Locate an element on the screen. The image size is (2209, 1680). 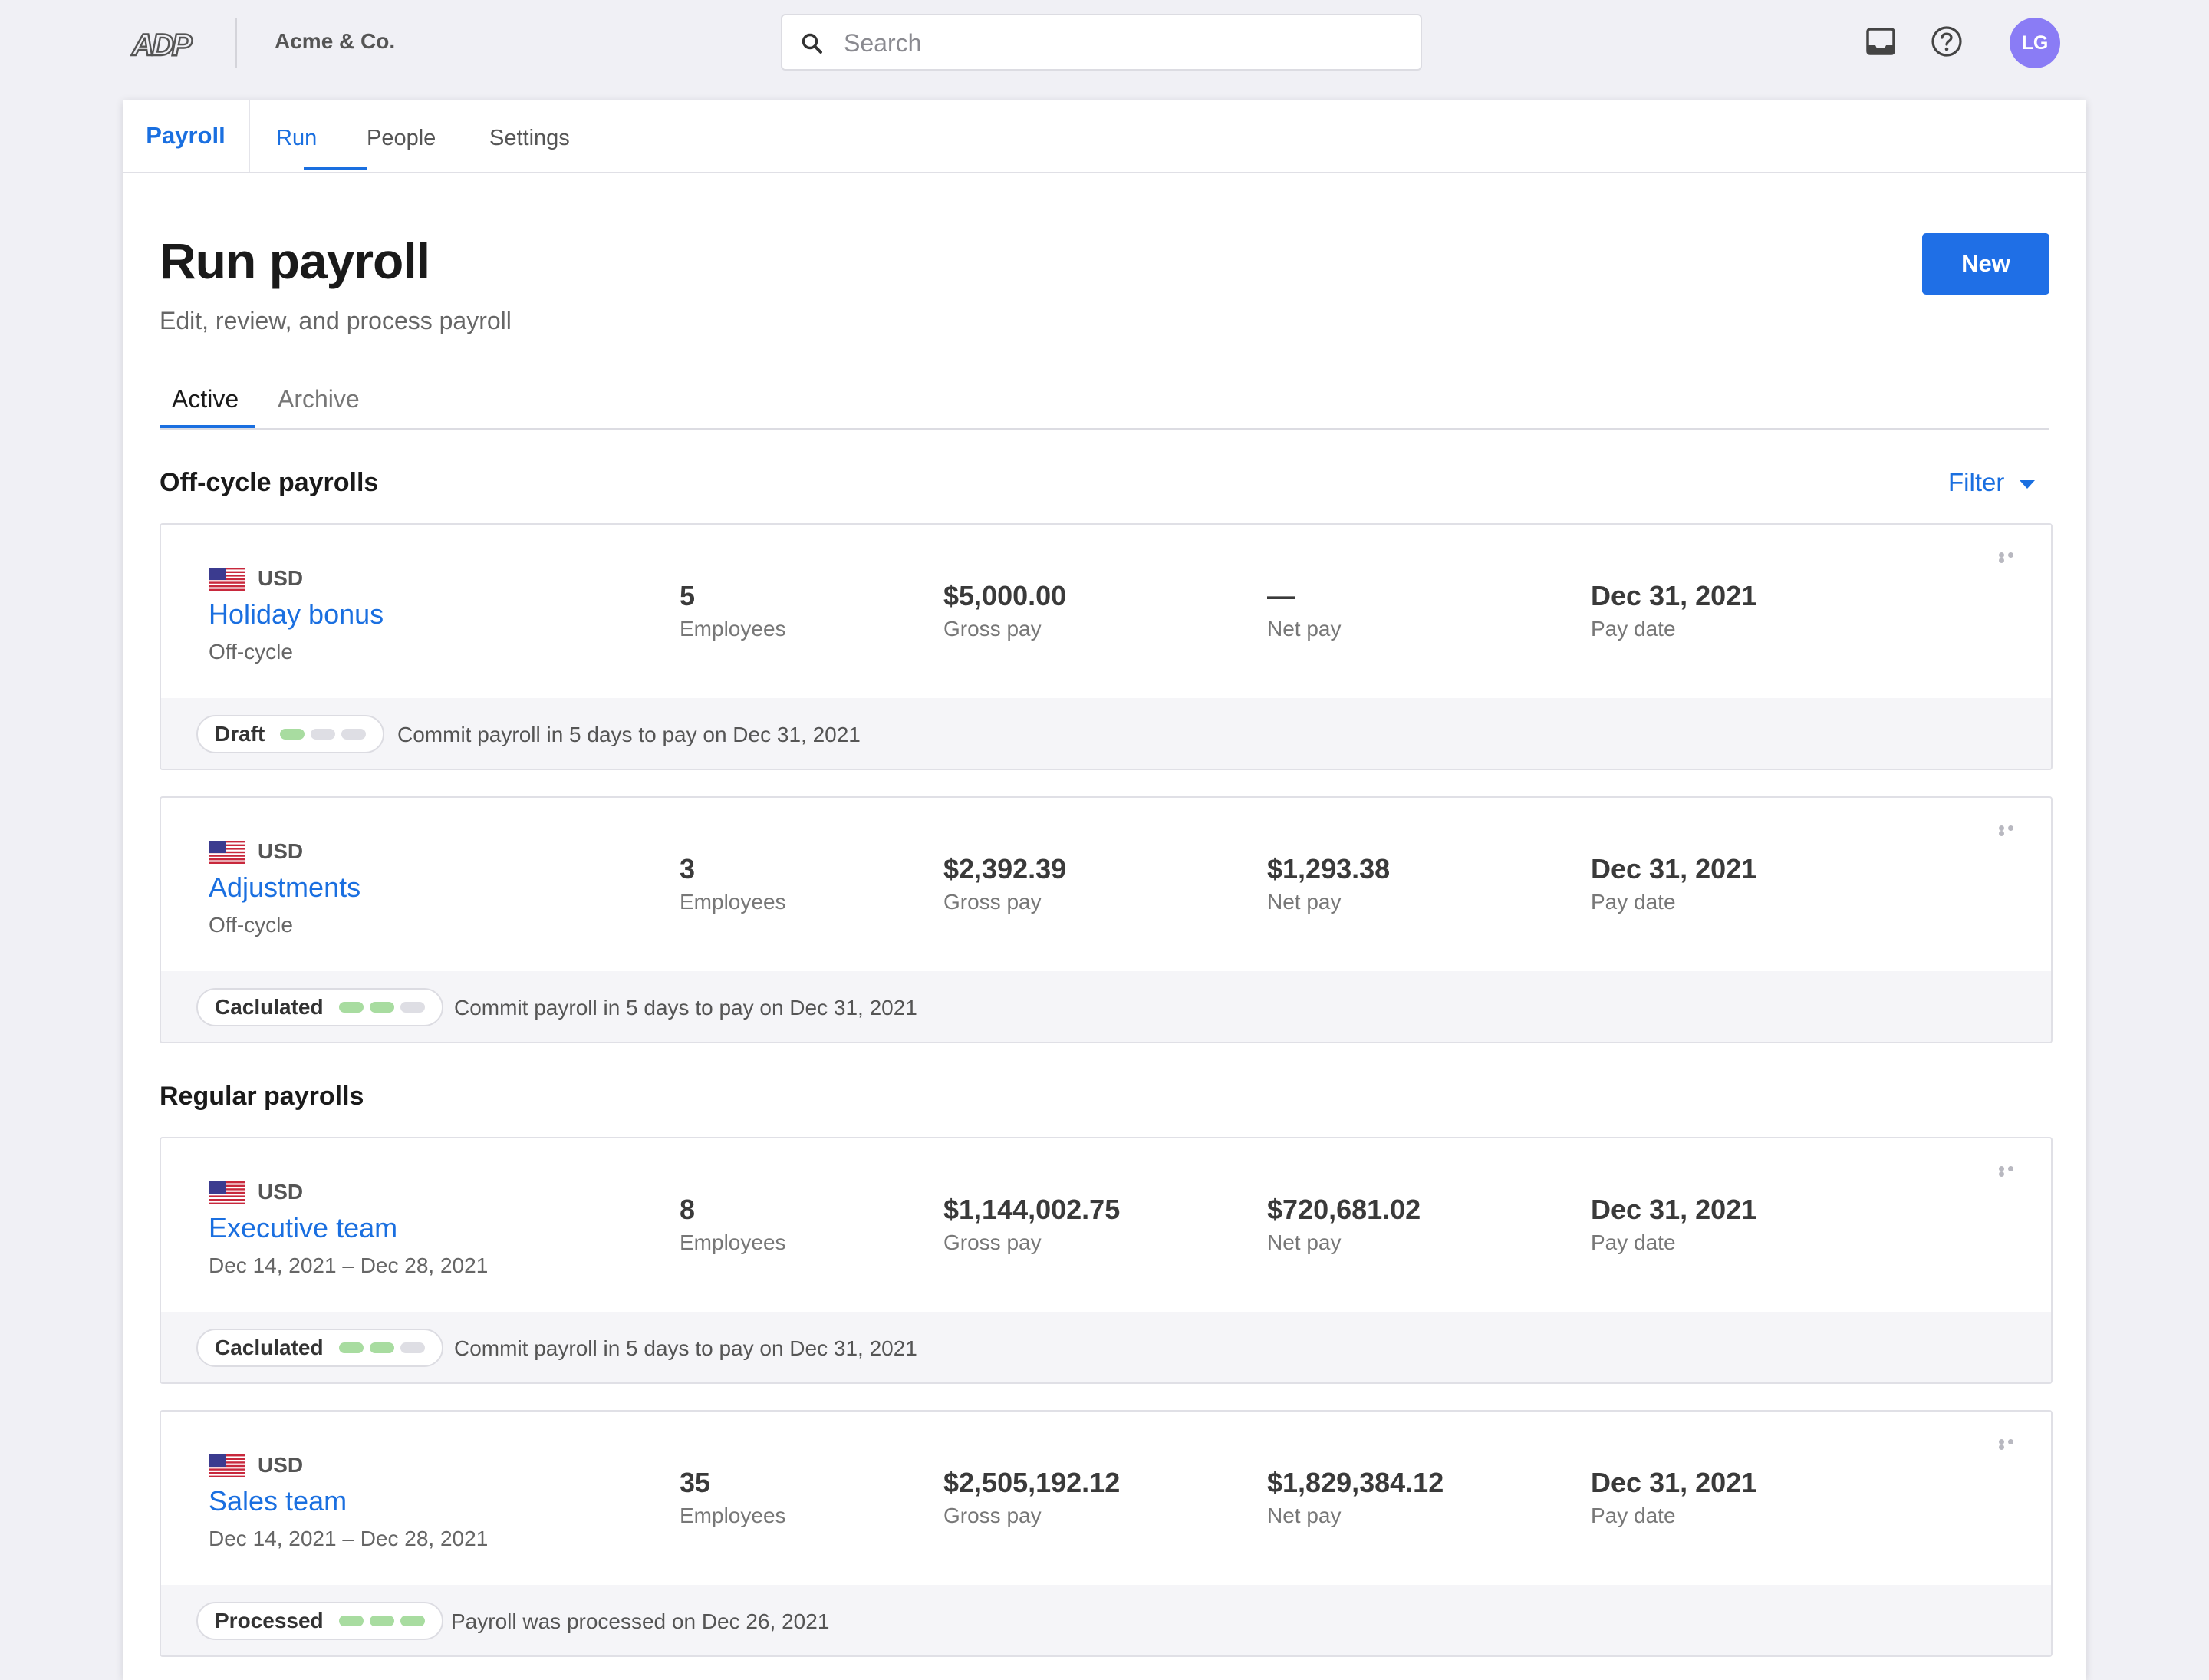
help-icon is located at coordinates (1947, 41).